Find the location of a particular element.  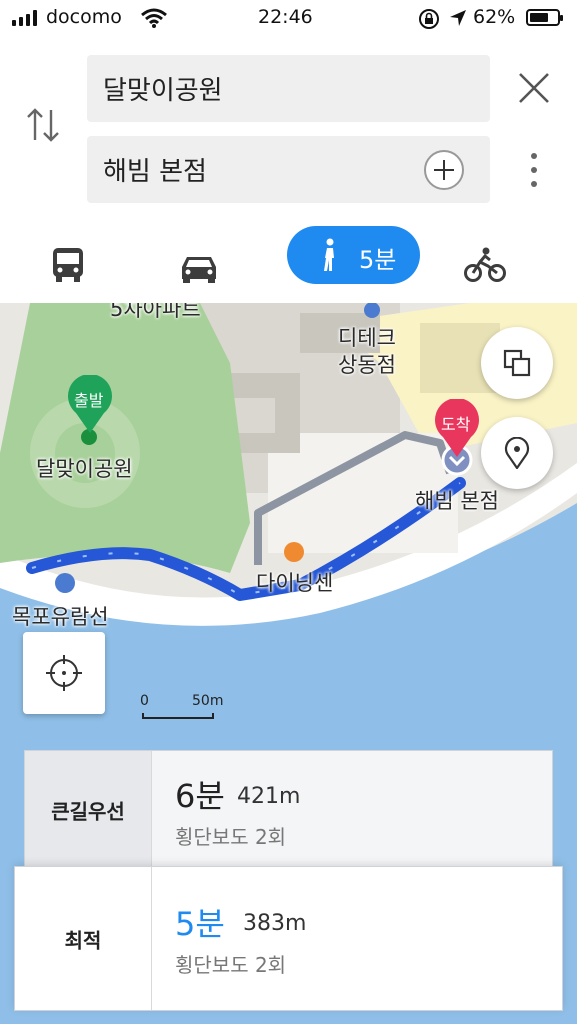

walk-icon is located at coordinates (329, 254).